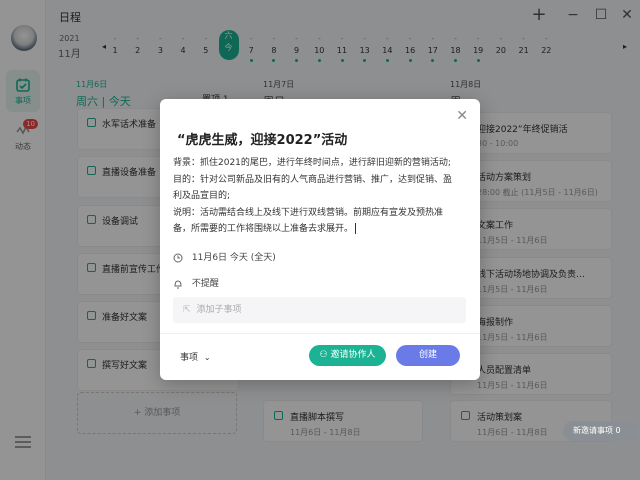  What do you see at coordinates (178, 283) in the screenshot?
I see `bell-icon` at bounding box center [178, 283].